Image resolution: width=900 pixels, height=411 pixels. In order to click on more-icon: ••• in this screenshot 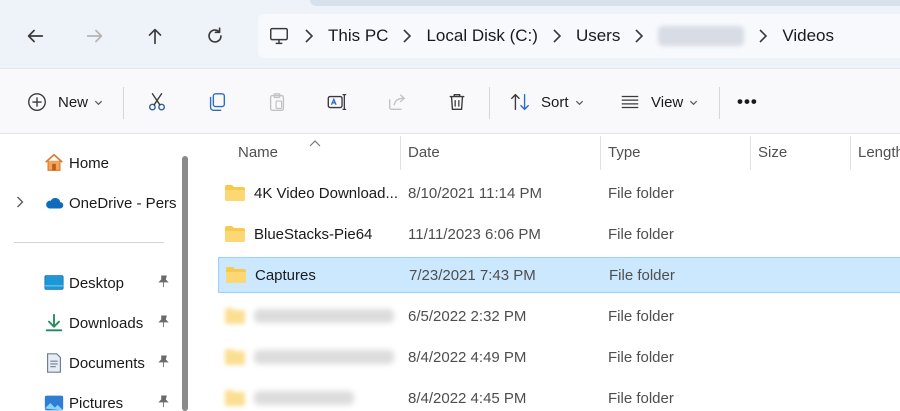, I will do `click(747, 101)`.